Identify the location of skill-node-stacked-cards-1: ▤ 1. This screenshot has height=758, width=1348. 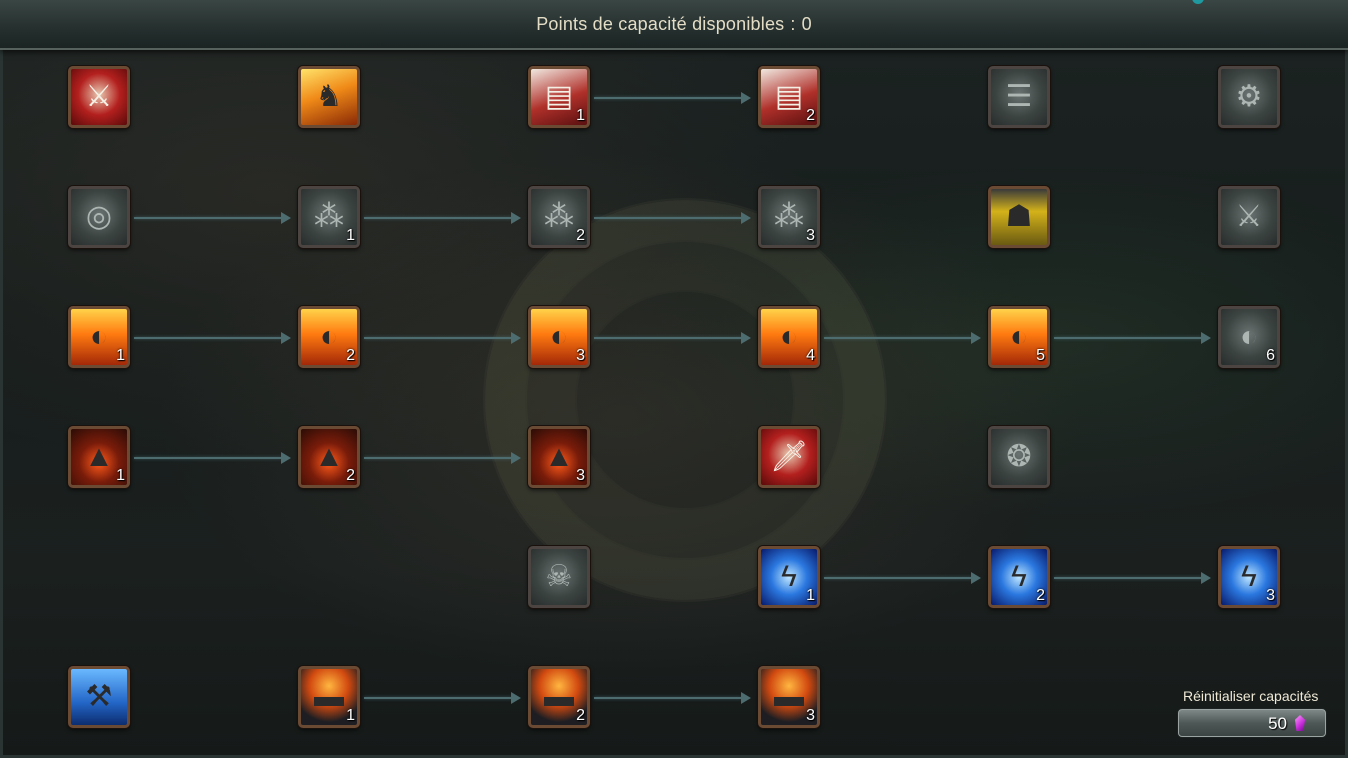
(559, 97).